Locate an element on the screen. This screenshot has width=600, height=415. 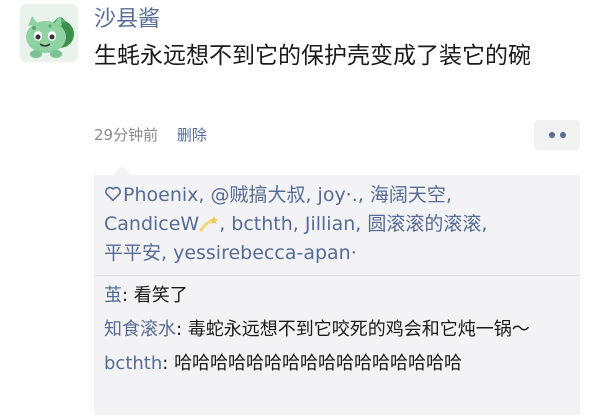
post-timestamp: 29分钟前 is located at coordinates (126, 135).